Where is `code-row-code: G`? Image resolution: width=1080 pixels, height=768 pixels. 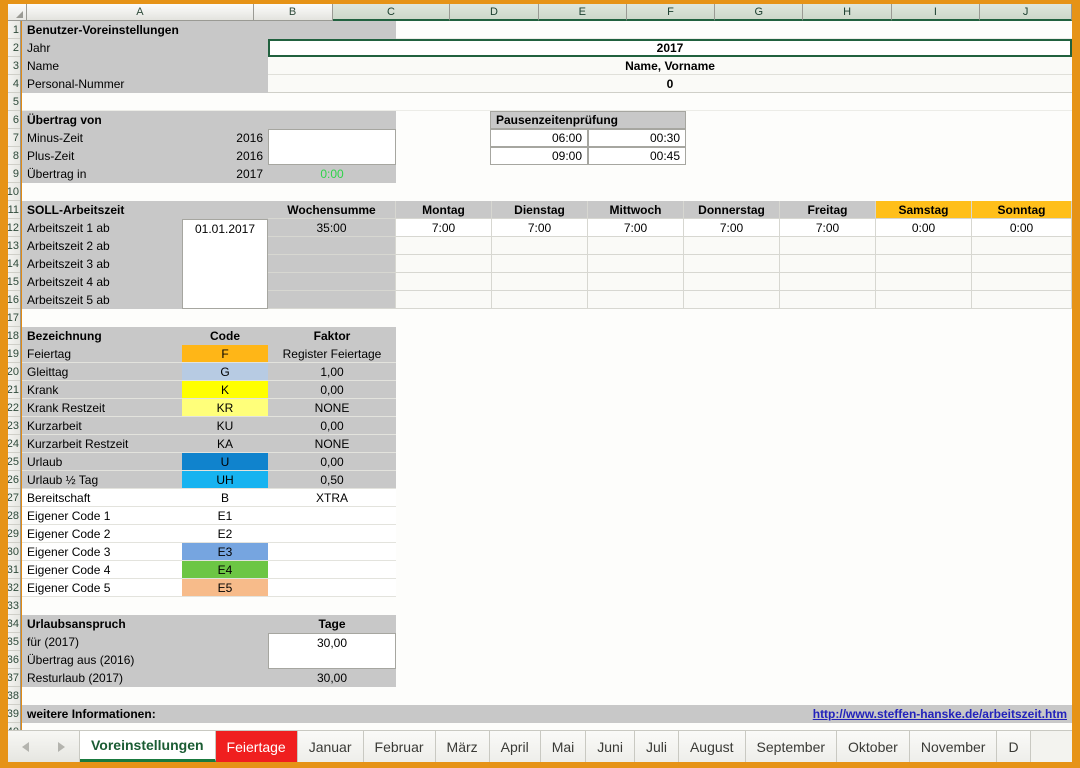
code-row-code: G is located at coordinates (225, 372).